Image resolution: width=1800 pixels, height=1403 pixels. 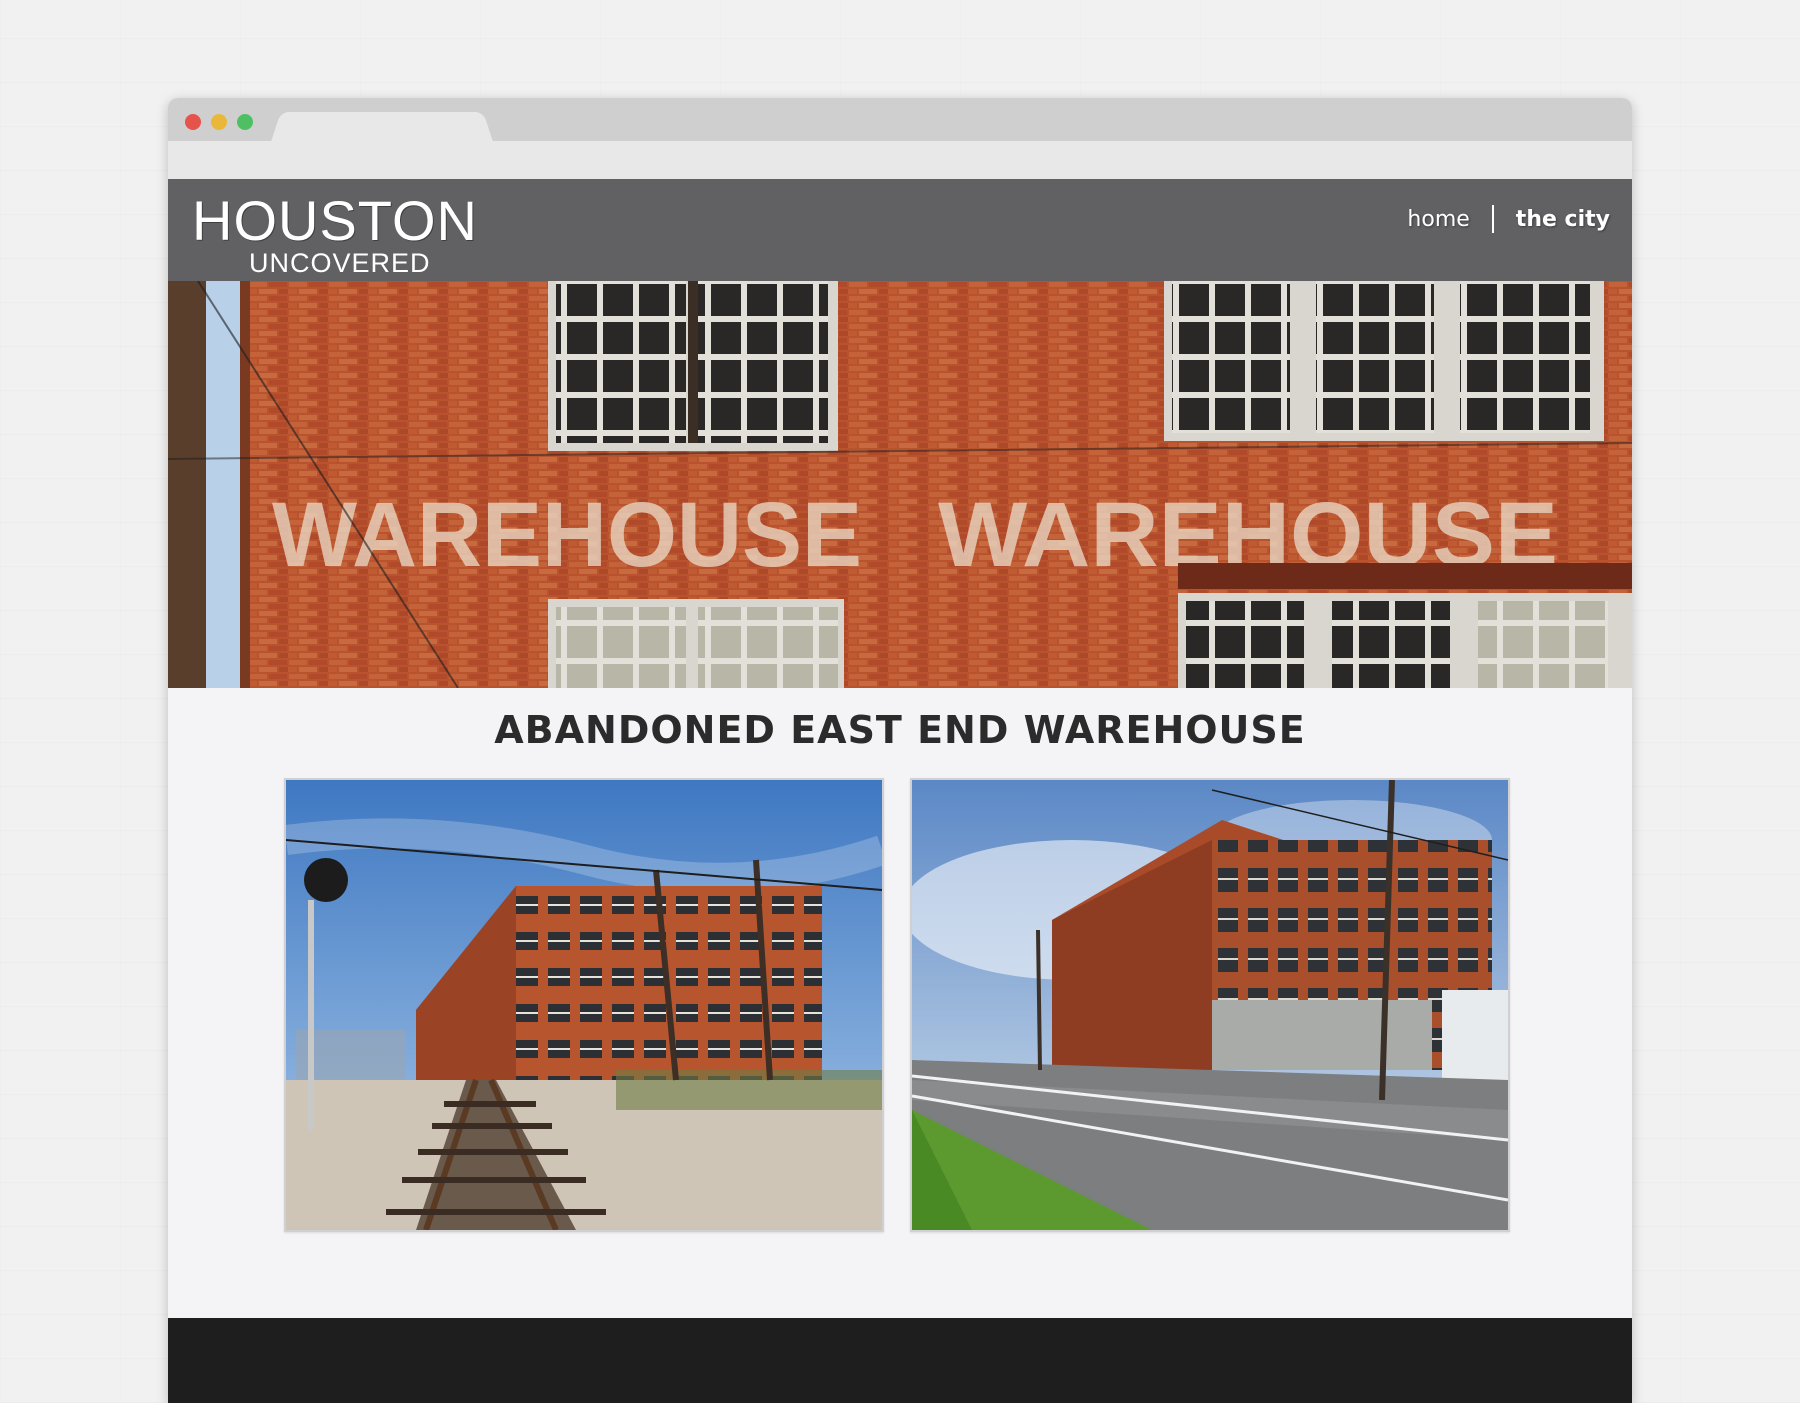 What do you see at coordinates (900, 160) in the screenshot?
I see `address-bar` at bounding box center [900, 160].